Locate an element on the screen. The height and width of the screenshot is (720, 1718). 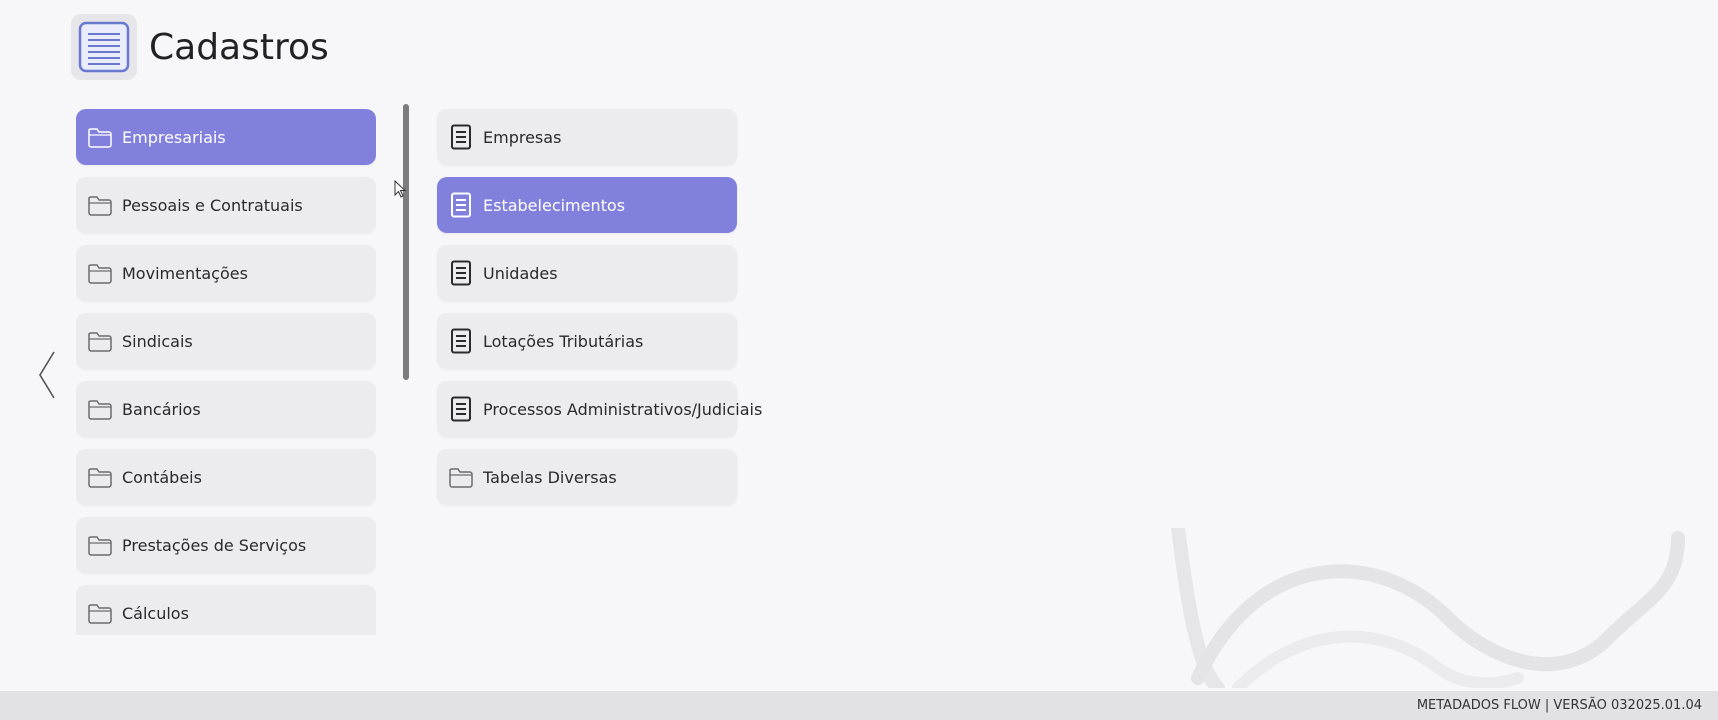
category-item-calculos: Cálculos is located at coordinates (226, 610).